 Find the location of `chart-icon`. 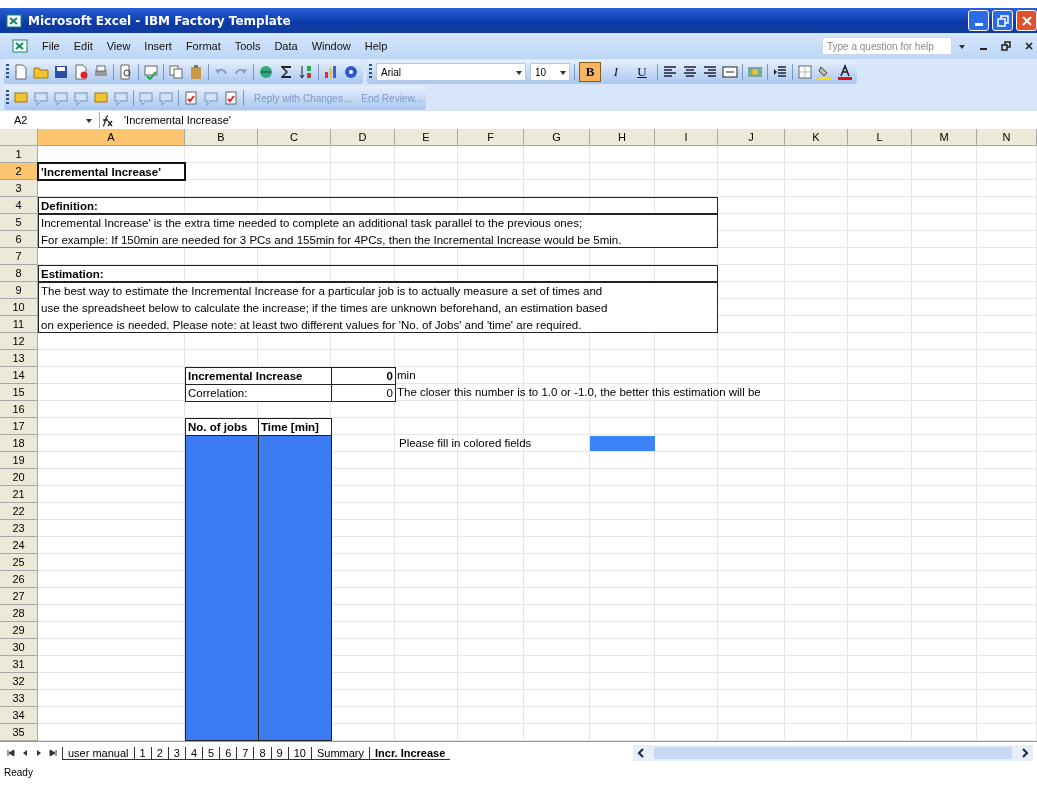

chart-icon is located at coordinates (331, 72).